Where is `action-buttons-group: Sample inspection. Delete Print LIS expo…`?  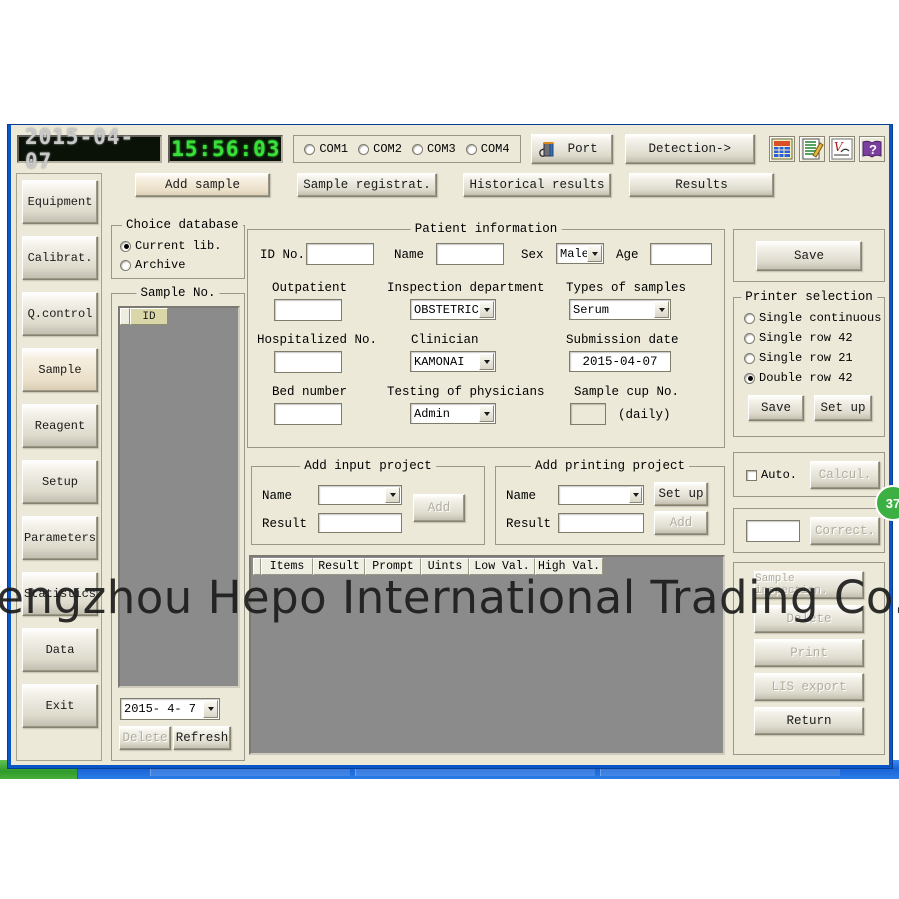
action-buttons-group: Sample inspection. Delete Print LIS expo… is located at coordinates (809, 658).